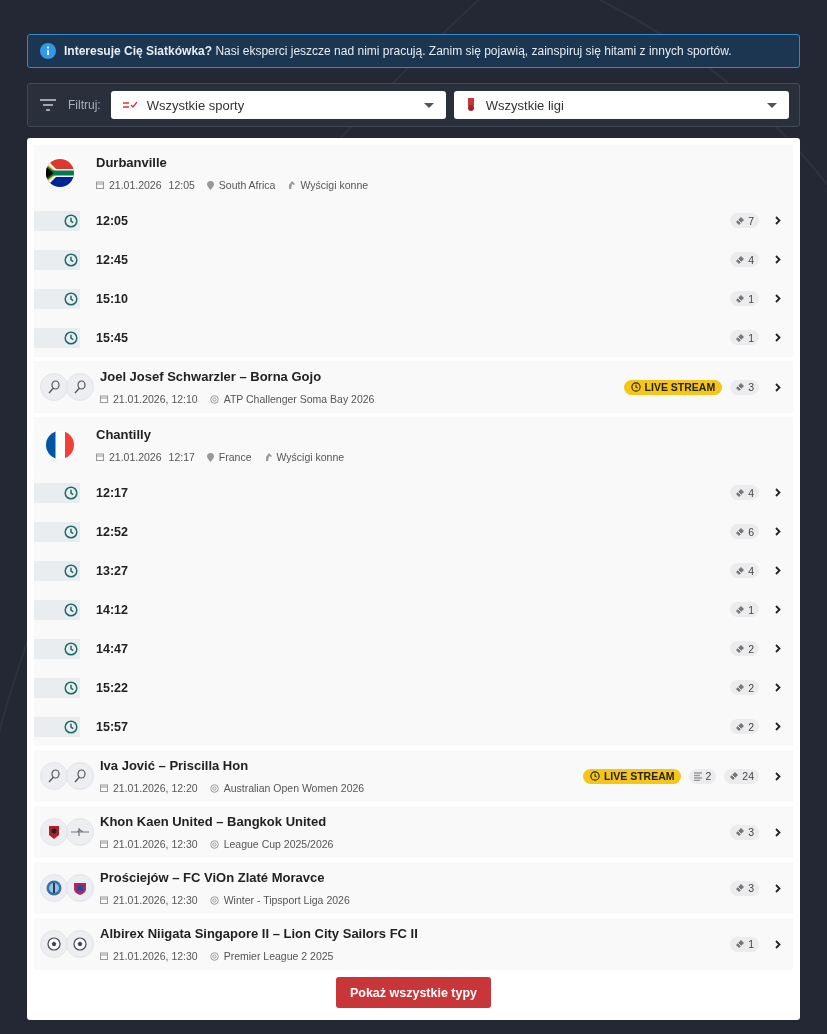  What do you see at coordinates (181, 185) in the screenshot?
I see `time-text: 12:05` at bounding box center [181, 185].